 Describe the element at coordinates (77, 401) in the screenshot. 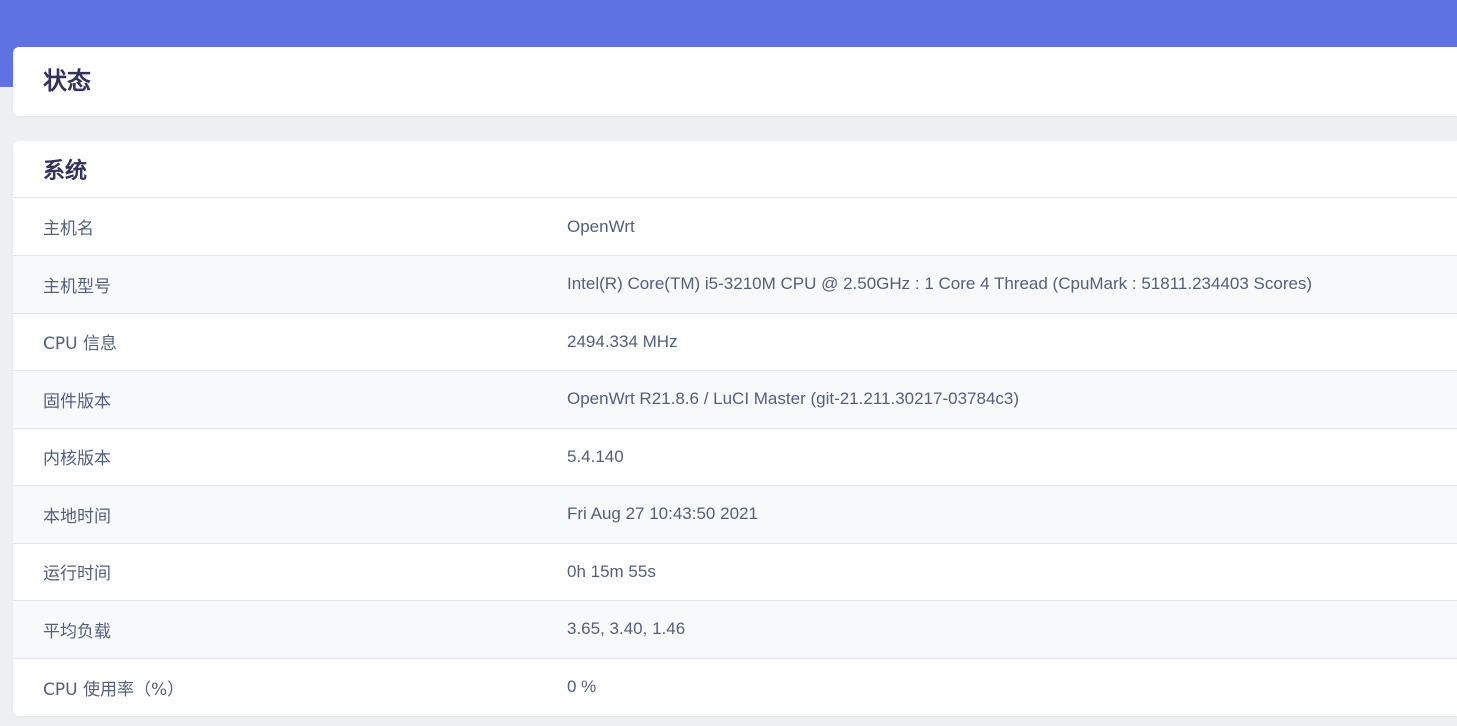

I see `row-label: 固件版本` at that location.